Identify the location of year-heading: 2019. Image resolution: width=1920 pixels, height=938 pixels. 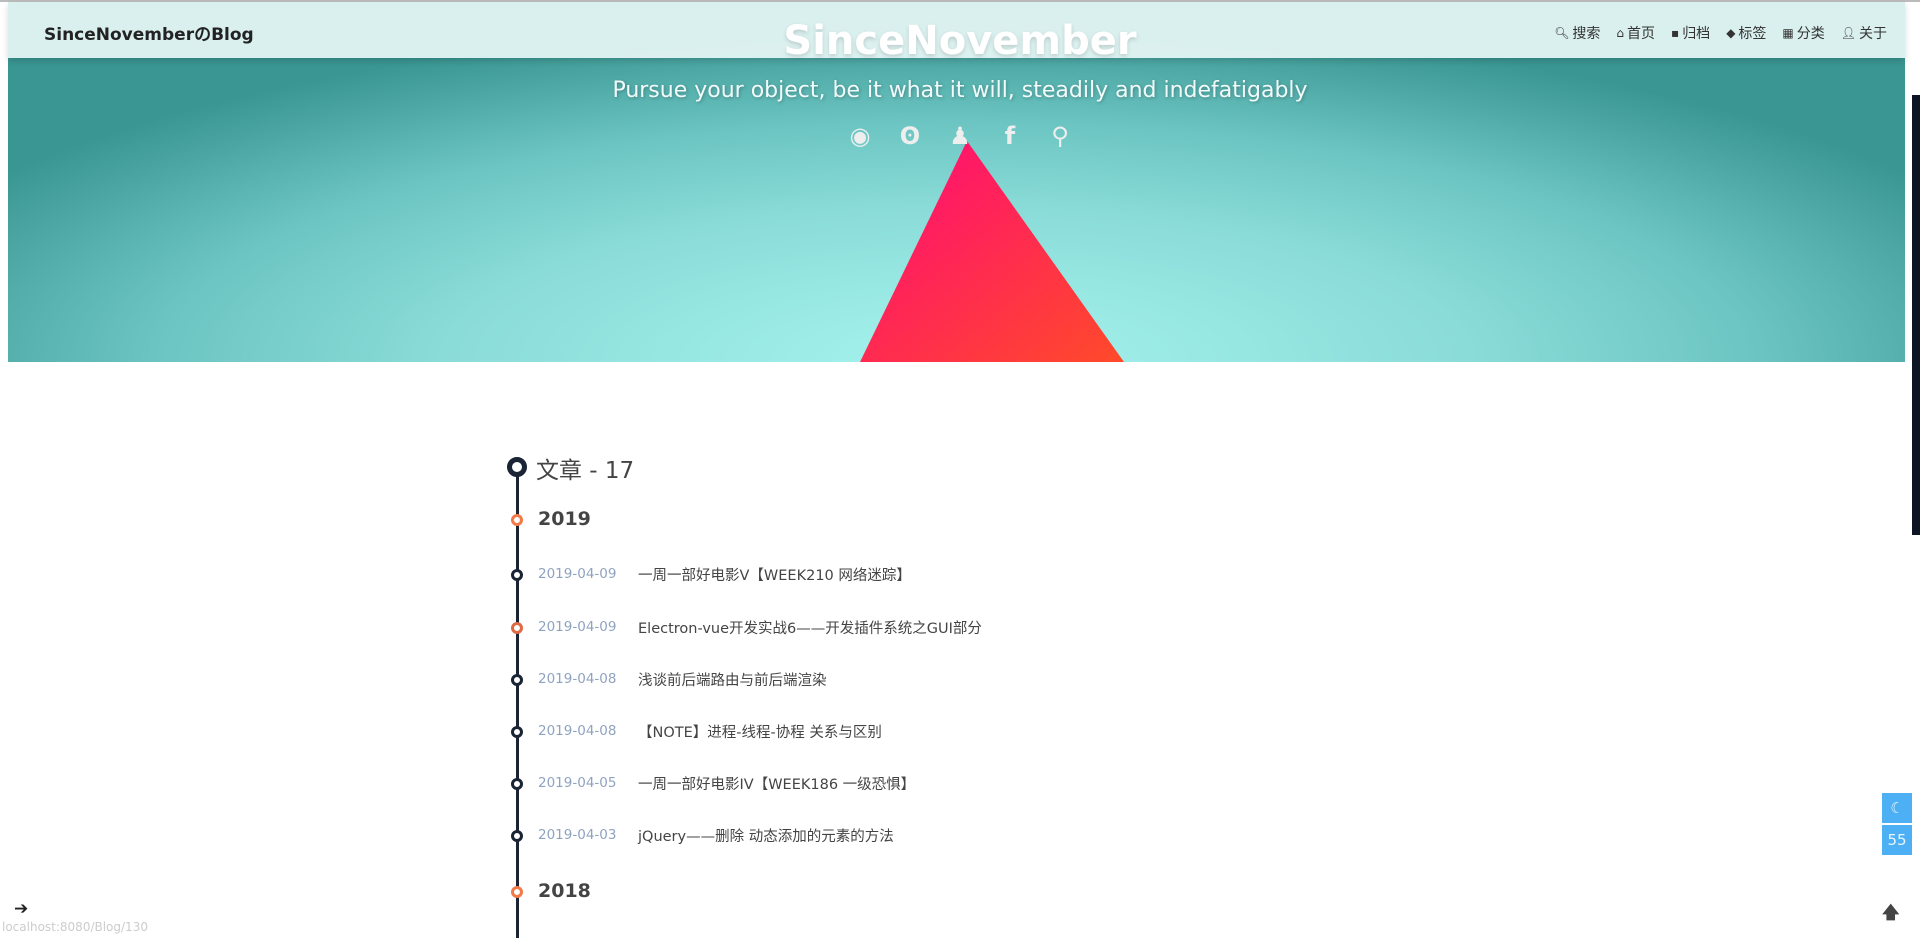
(564, 519).